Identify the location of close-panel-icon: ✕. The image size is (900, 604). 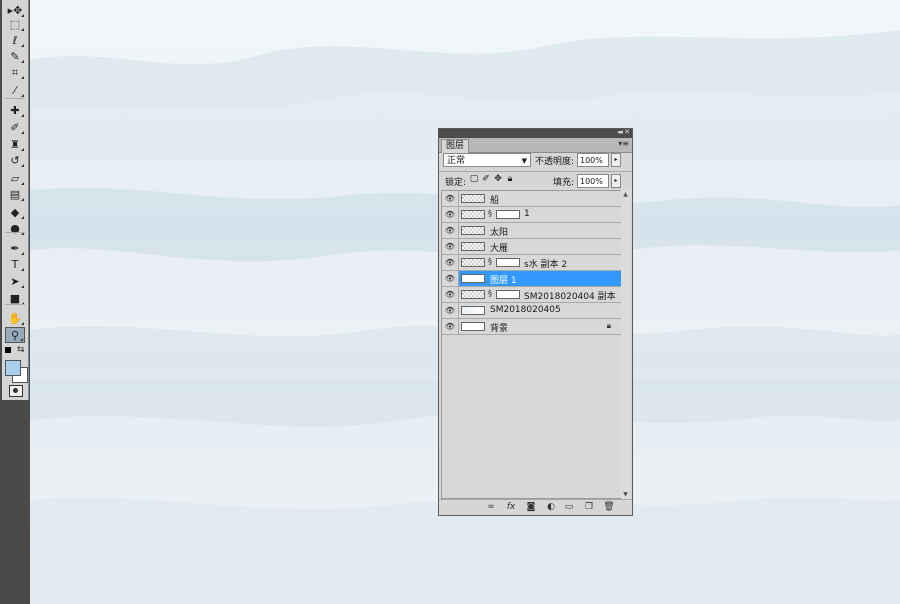
(627, 132).